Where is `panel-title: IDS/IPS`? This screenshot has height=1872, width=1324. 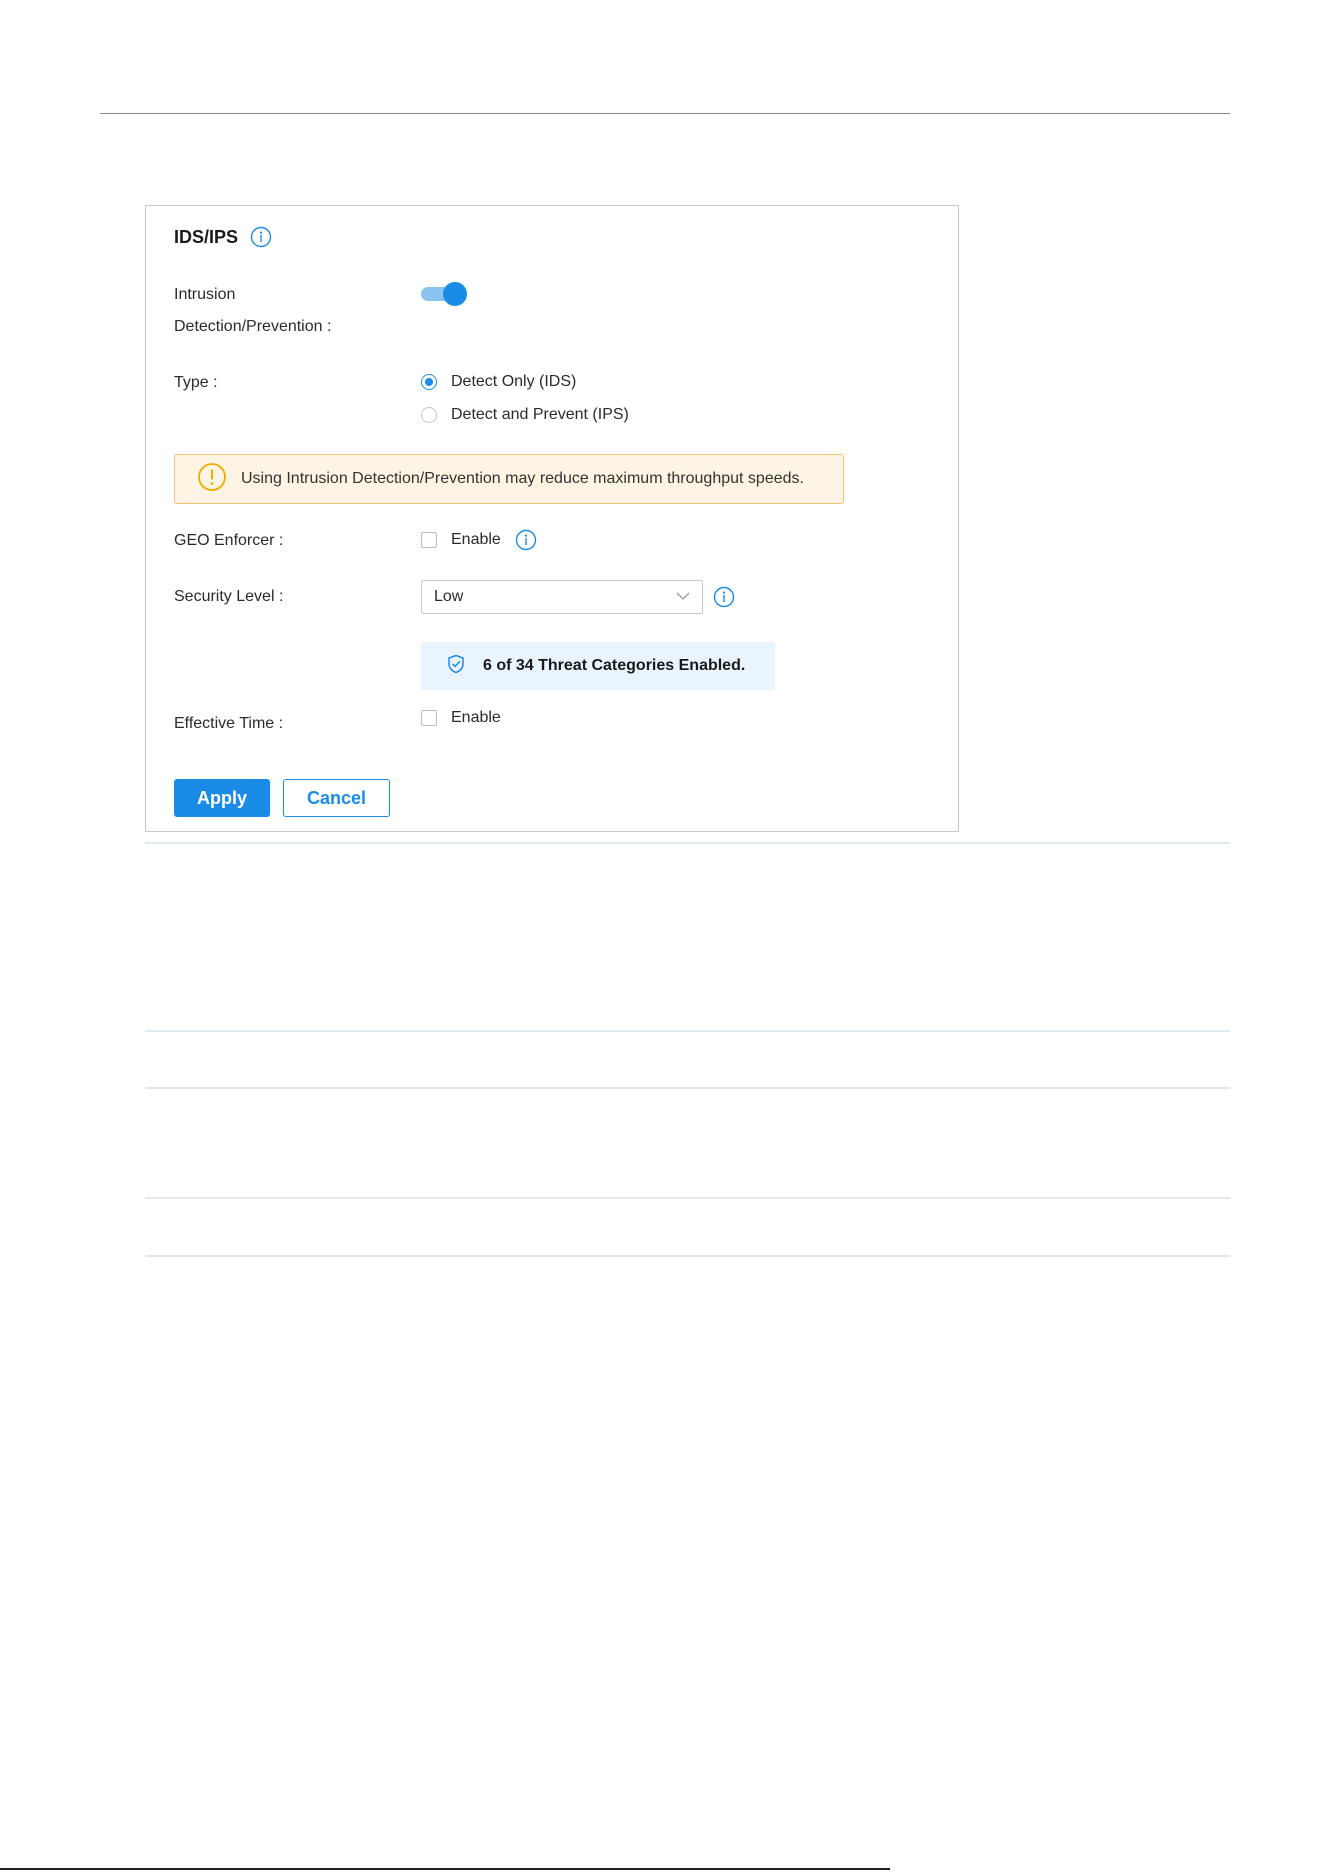
panel-title: IDS/IPS is located at coordinates (206, 236).